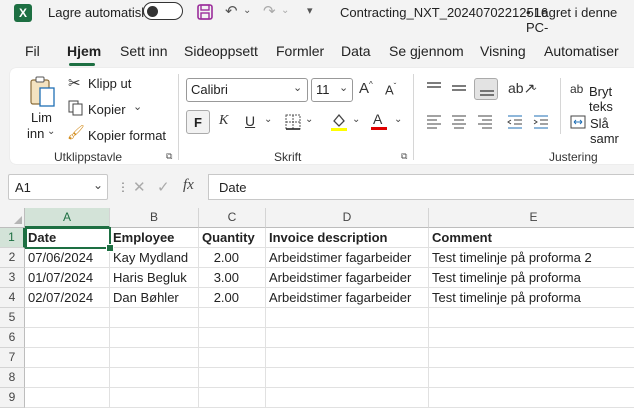 The height and width of the screenshot is (409, 634). What do you see at coordinates (12, 398) in the screenshot?
I see `row-header: 9` at bounding box center [12, 398].